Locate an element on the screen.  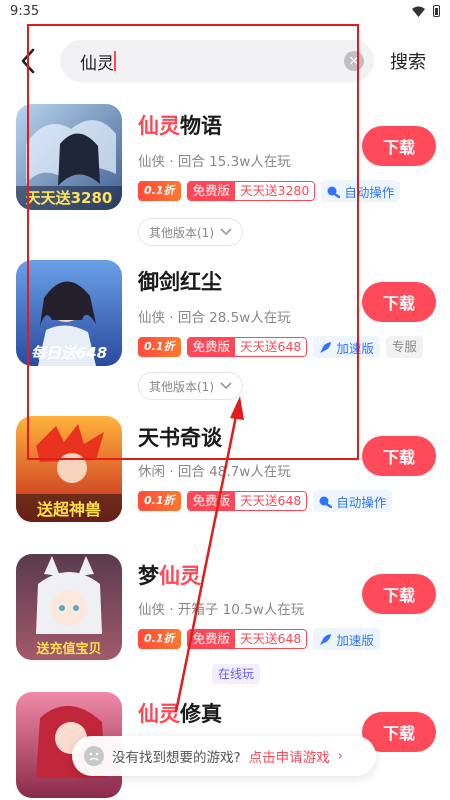
game-cover: 送充值宝贝 is located at coordinates (69, 607).